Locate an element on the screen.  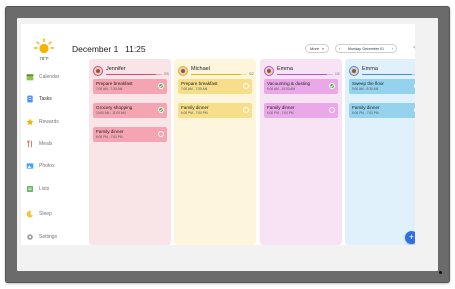
moon-icon is located at coordinates (29, 214).